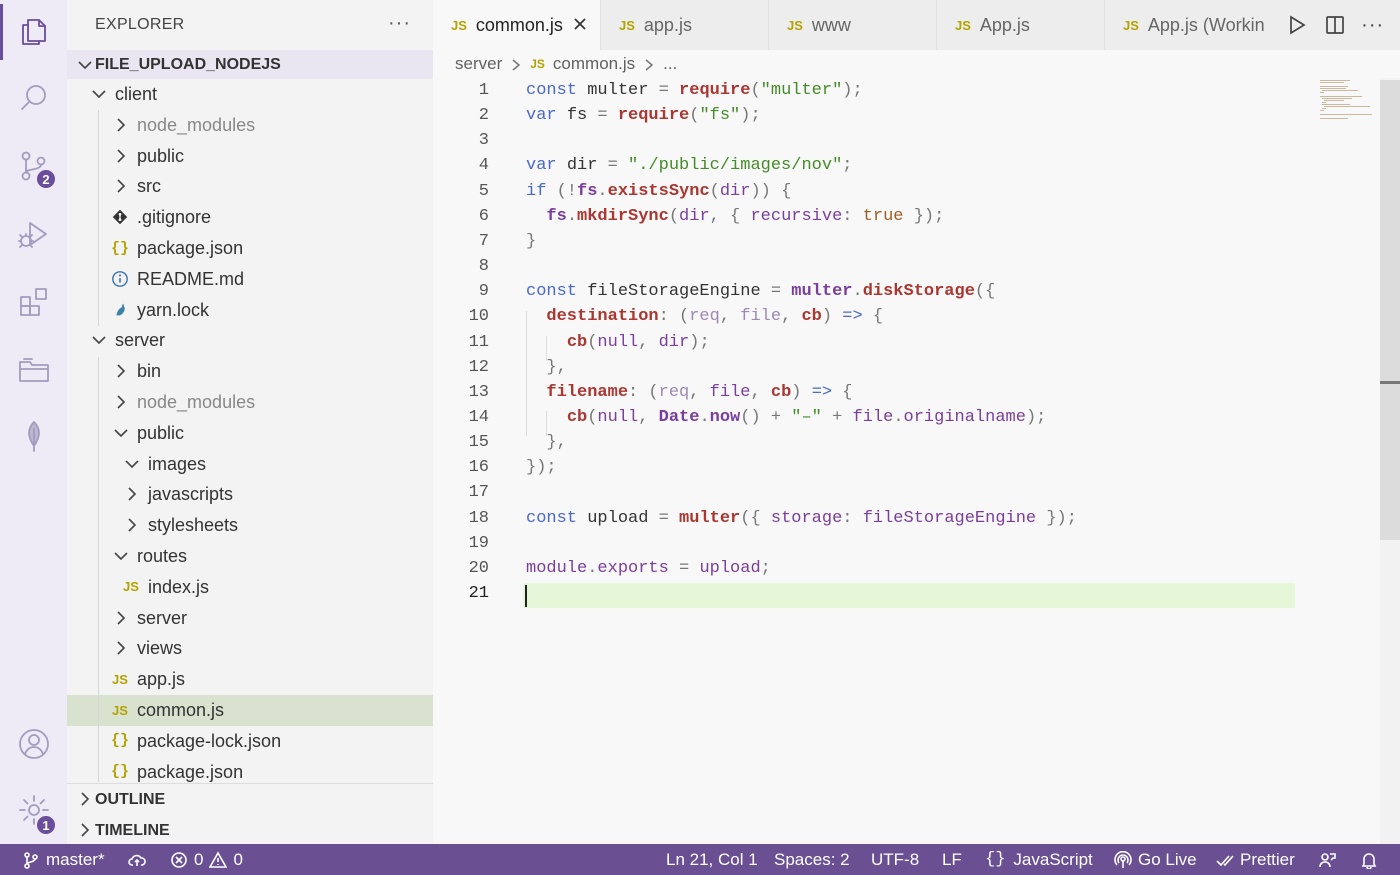  Describe the element at coordinates (33, 810) in the screenshot. I see `gear-icon: 1` at that location.